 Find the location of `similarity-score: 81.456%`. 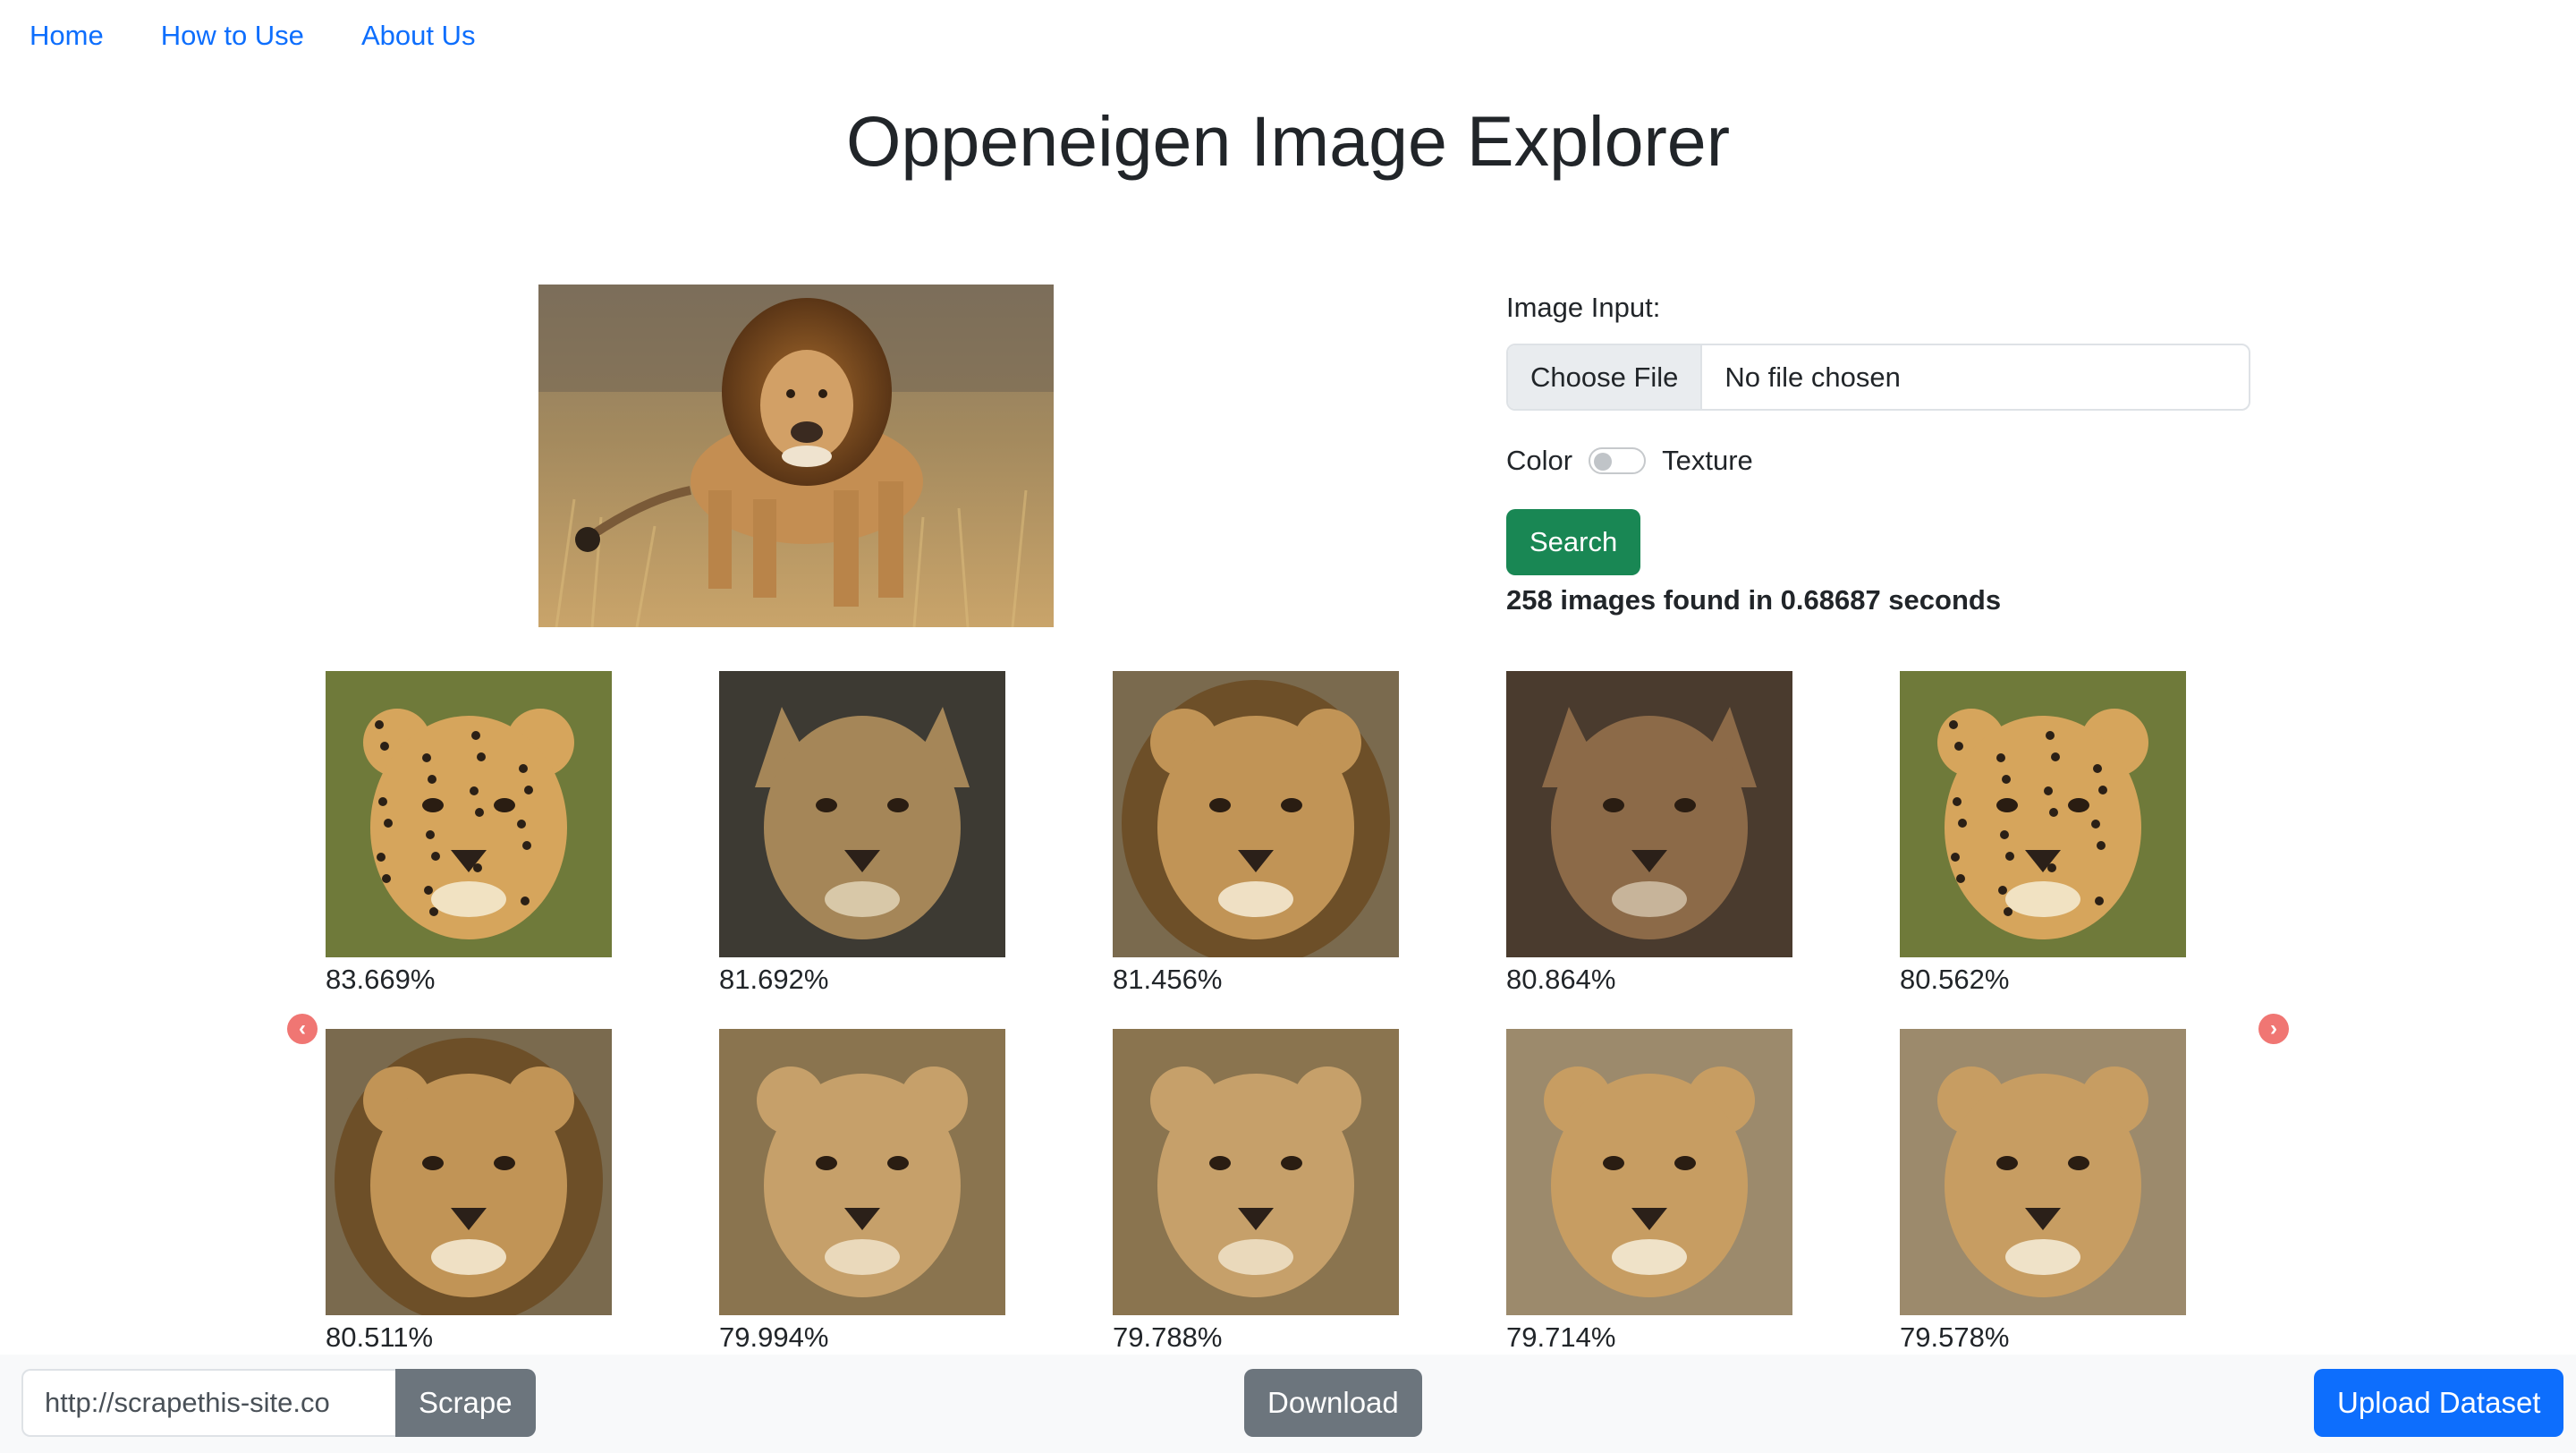

similarity-score: 81.456% is located at coordinates (1168, 979).